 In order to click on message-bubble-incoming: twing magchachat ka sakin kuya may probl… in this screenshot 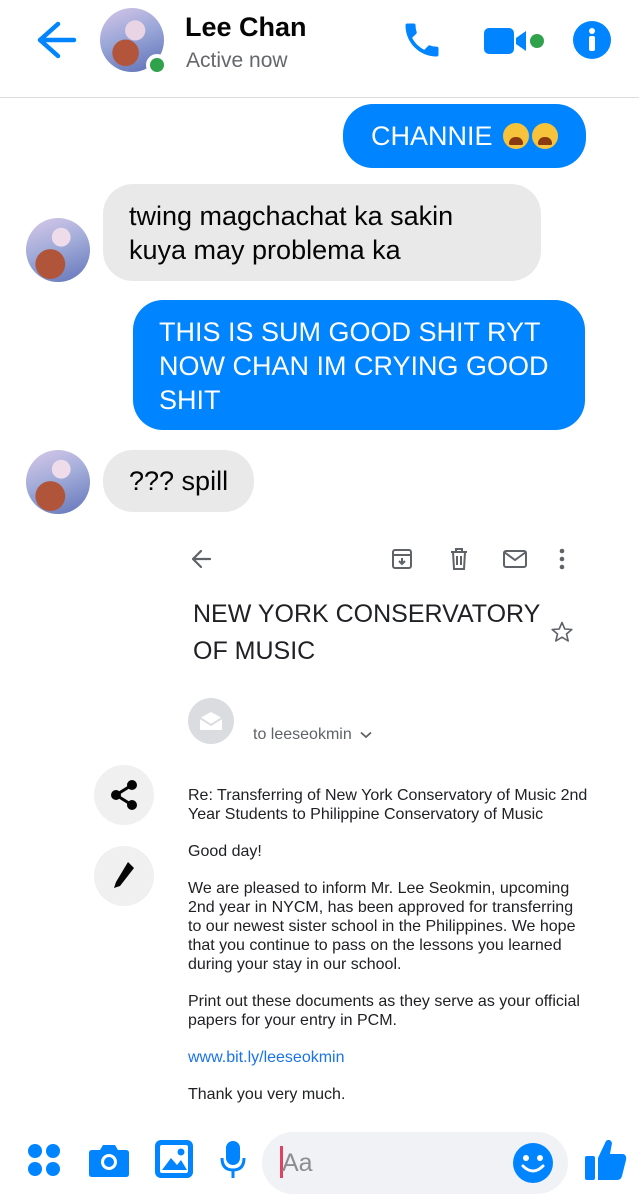, I will do `click(322, 232)`.